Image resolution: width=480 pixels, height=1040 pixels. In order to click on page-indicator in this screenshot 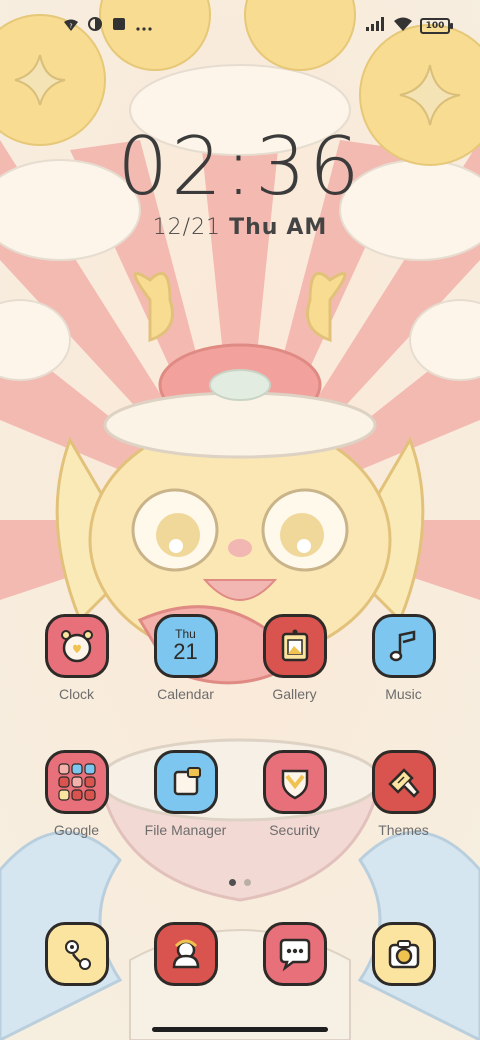, I will do `click(240, 882)`.